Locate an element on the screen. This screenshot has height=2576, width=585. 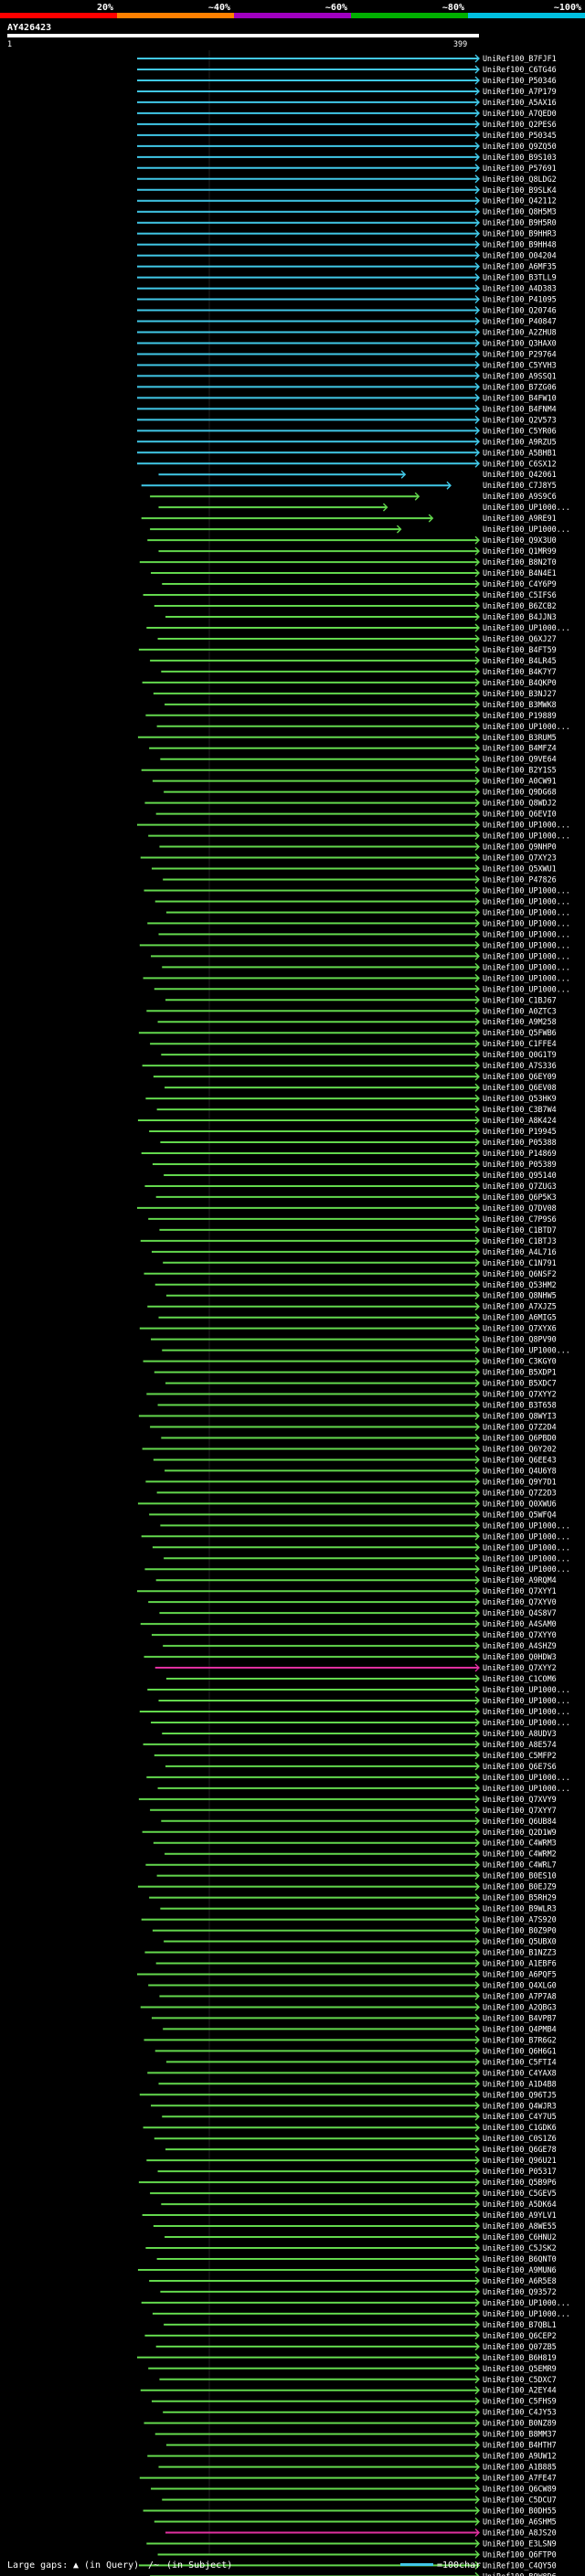
hit-label: UniRef100_A7S920 is located at coordinates (520, 1919).